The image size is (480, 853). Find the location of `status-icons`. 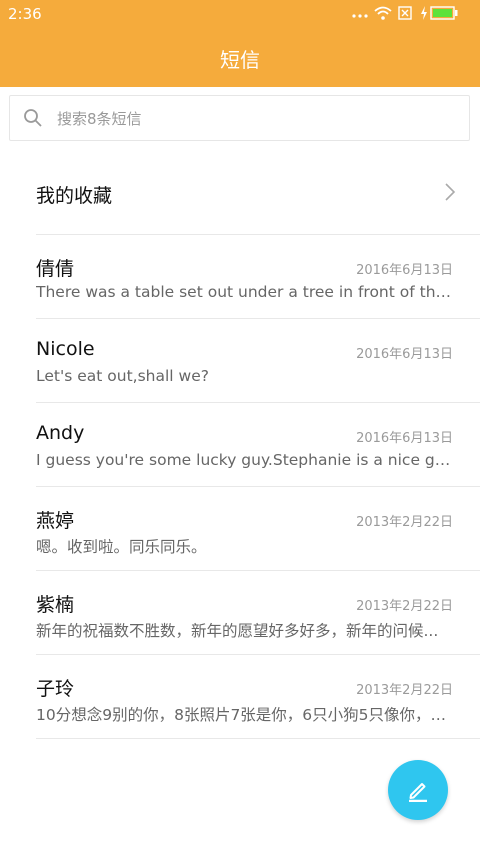

status-icons is located at coordinates (412, 14).